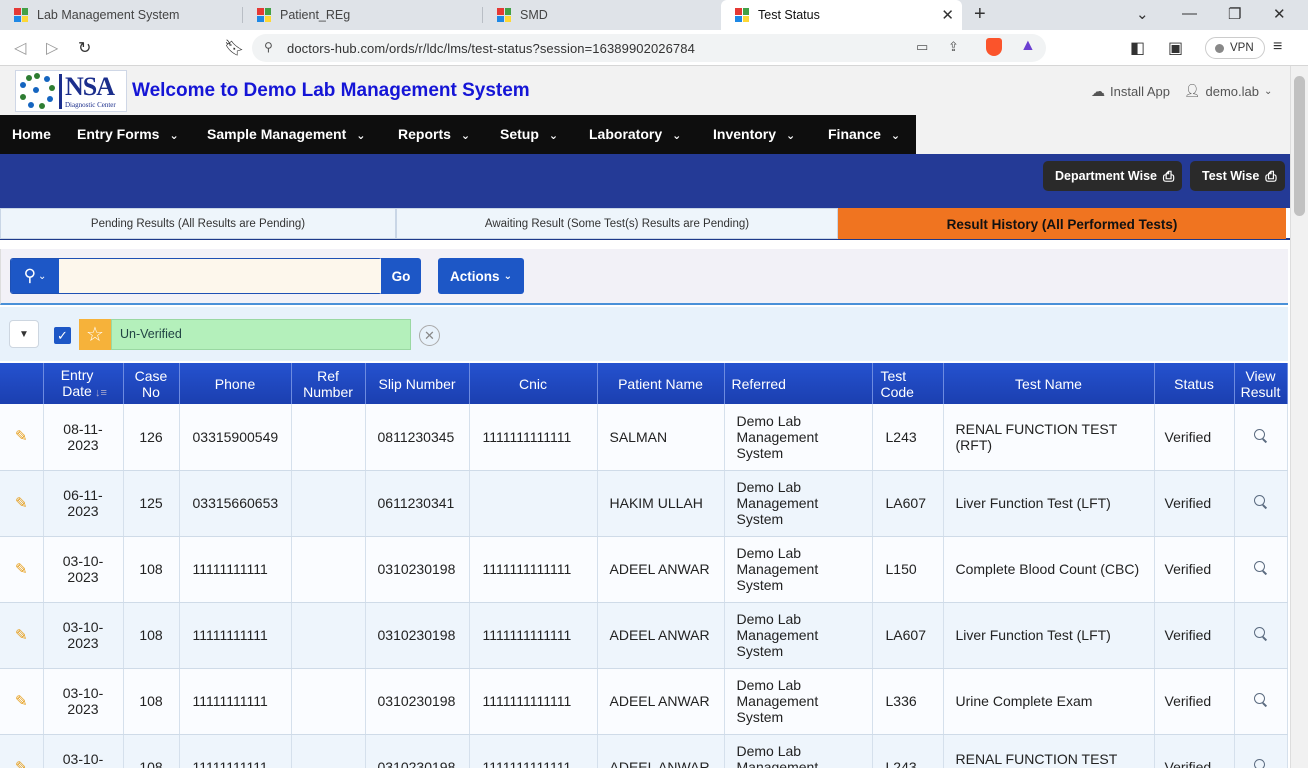  I want to click on cell-patient-name: HAKIM ULLAH, so click(661, 503).